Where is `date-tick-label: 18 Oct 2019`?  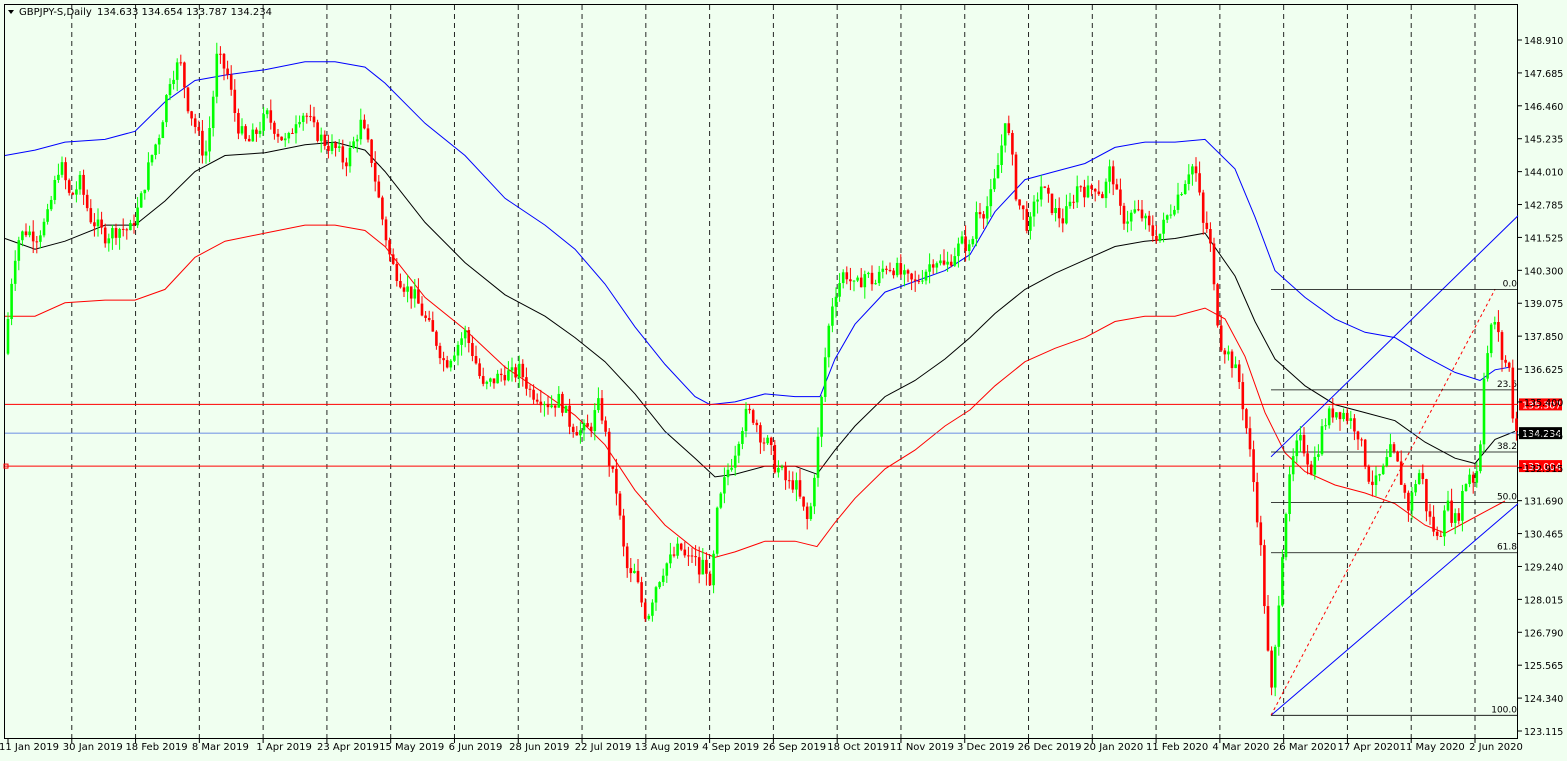
date-tick-label: 18 Oct 2019 is located at coordinates (858, 747).